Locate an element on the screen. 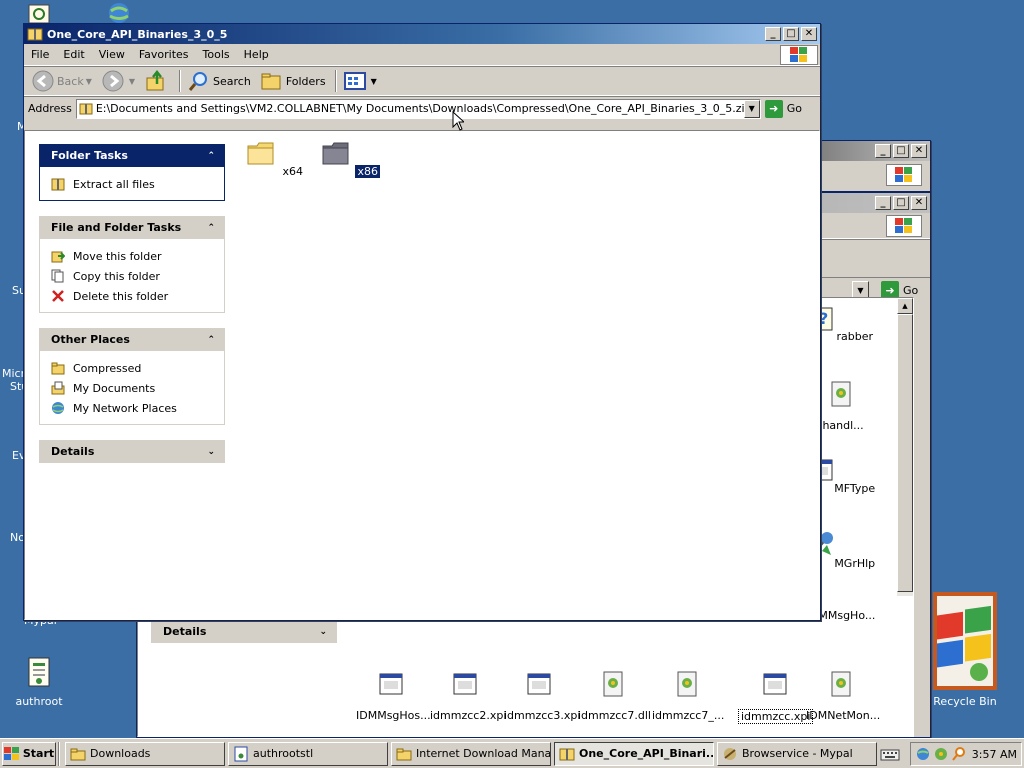 This screenshot has width=1024, height=768. taskbar-button-label: Downloads is located at coordinates (120, 753).